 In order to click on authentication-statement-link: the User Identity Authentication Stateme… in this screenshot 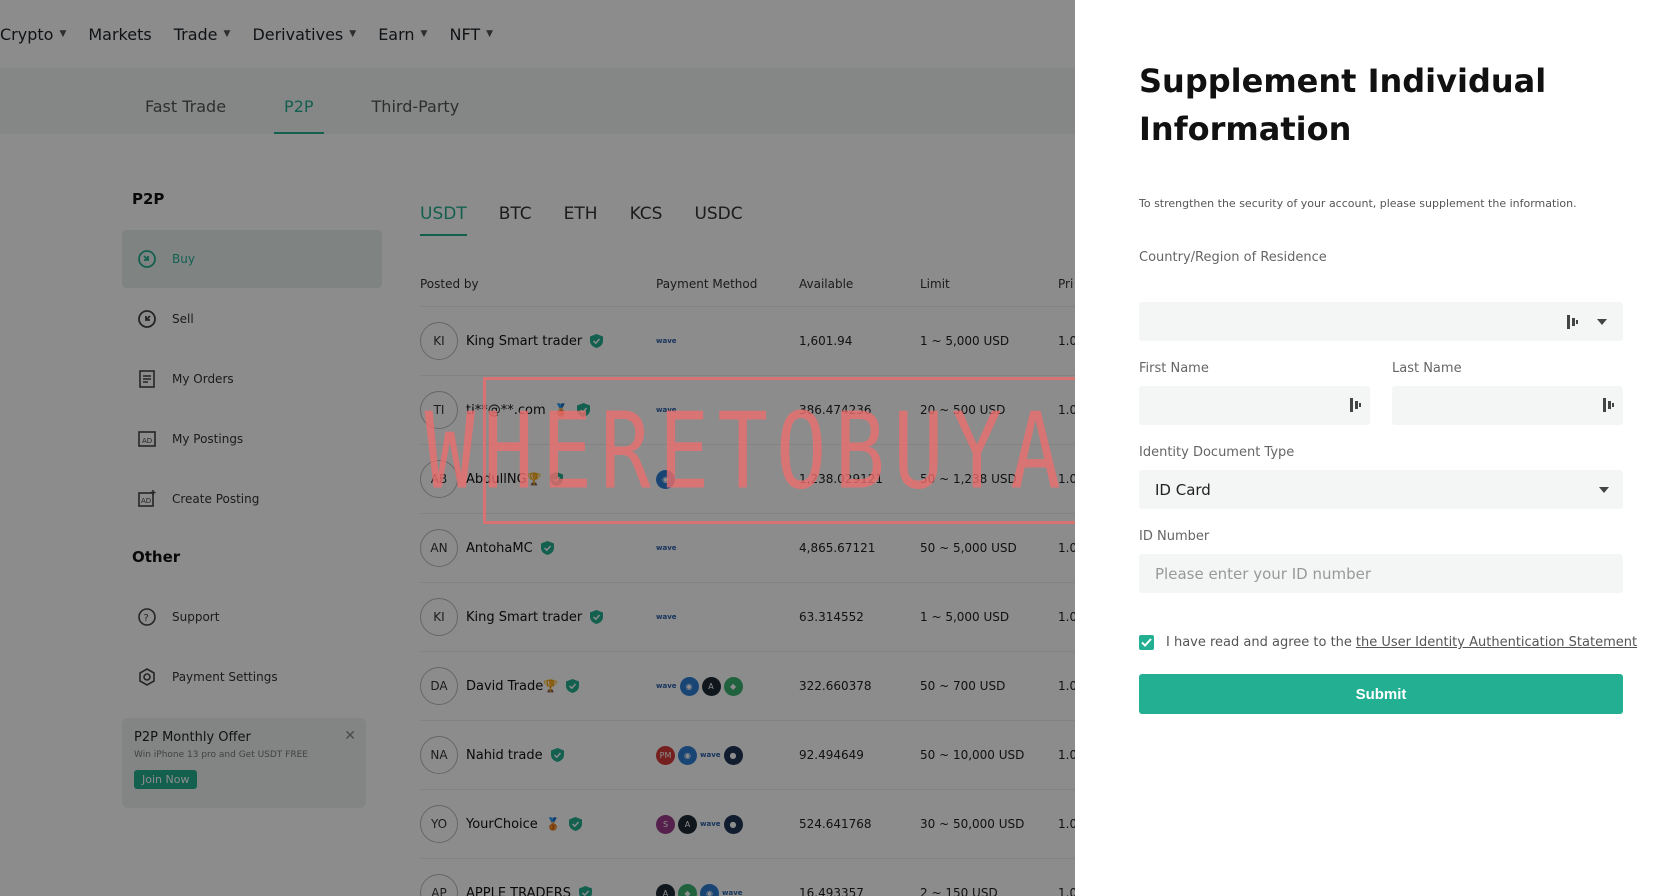, I will do `click(1496, 642)`.